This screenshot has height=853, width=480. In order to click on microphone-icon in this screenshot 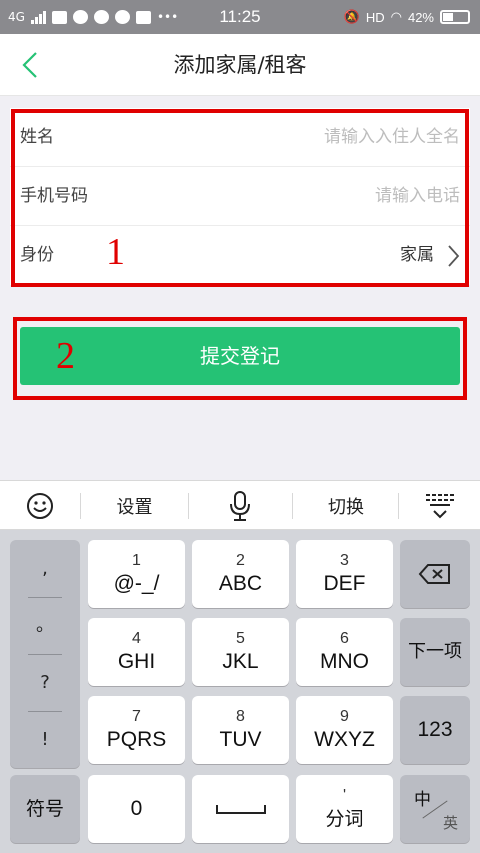, I will do `click(240, 506)`.